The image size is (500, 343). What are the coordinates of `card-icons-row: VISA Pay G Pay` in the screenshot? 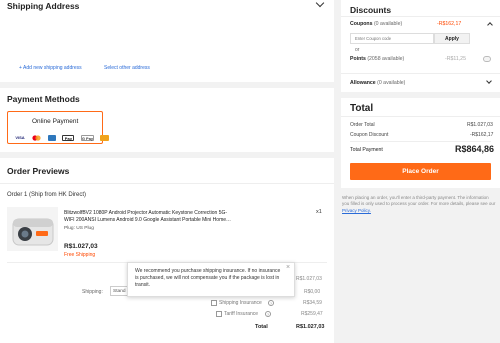 It's located at (62, 138).